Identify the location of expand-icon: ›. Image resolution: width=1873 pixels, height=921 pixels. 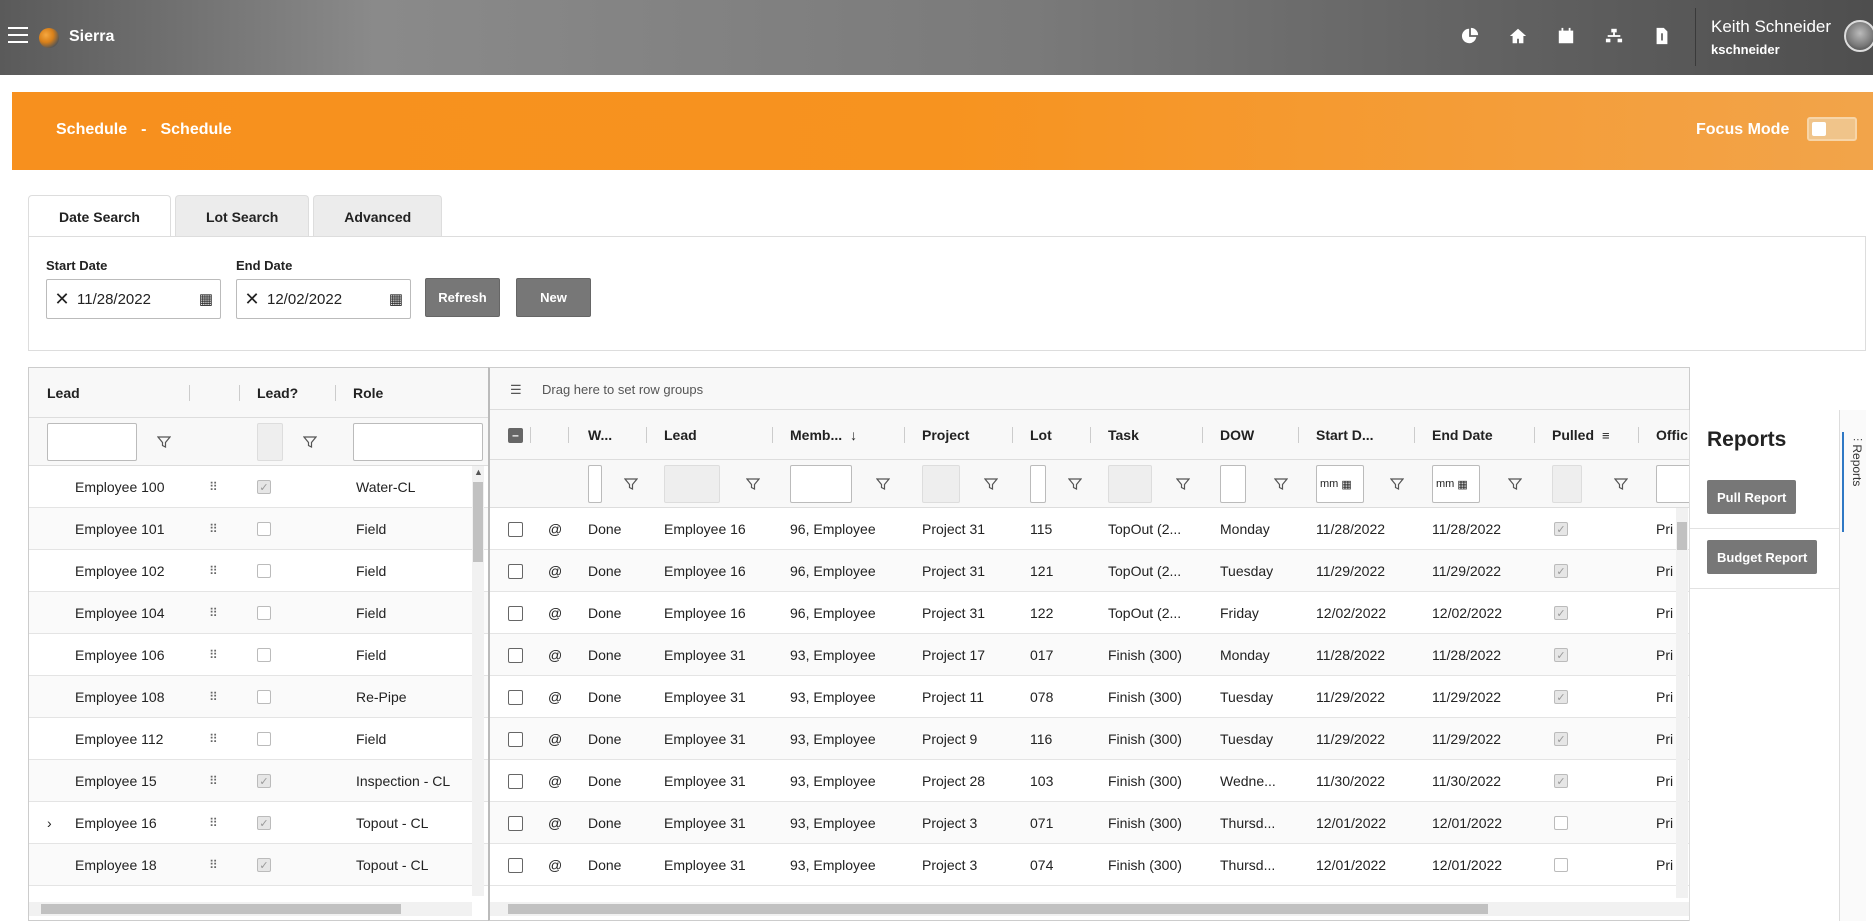
(49, 823).